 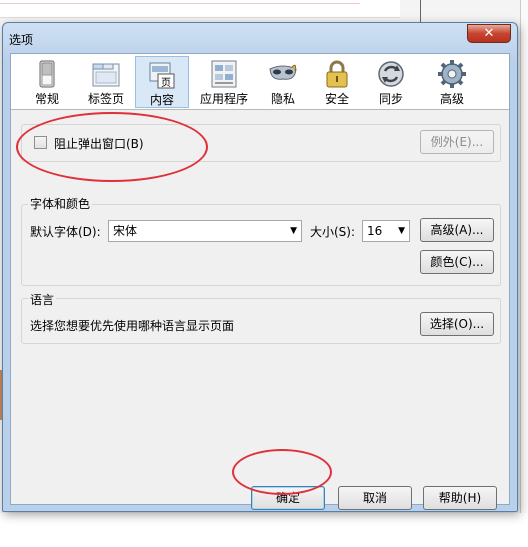 I want to click on fonts-group-label: 字体和颜色, so click(x=60, y=203).